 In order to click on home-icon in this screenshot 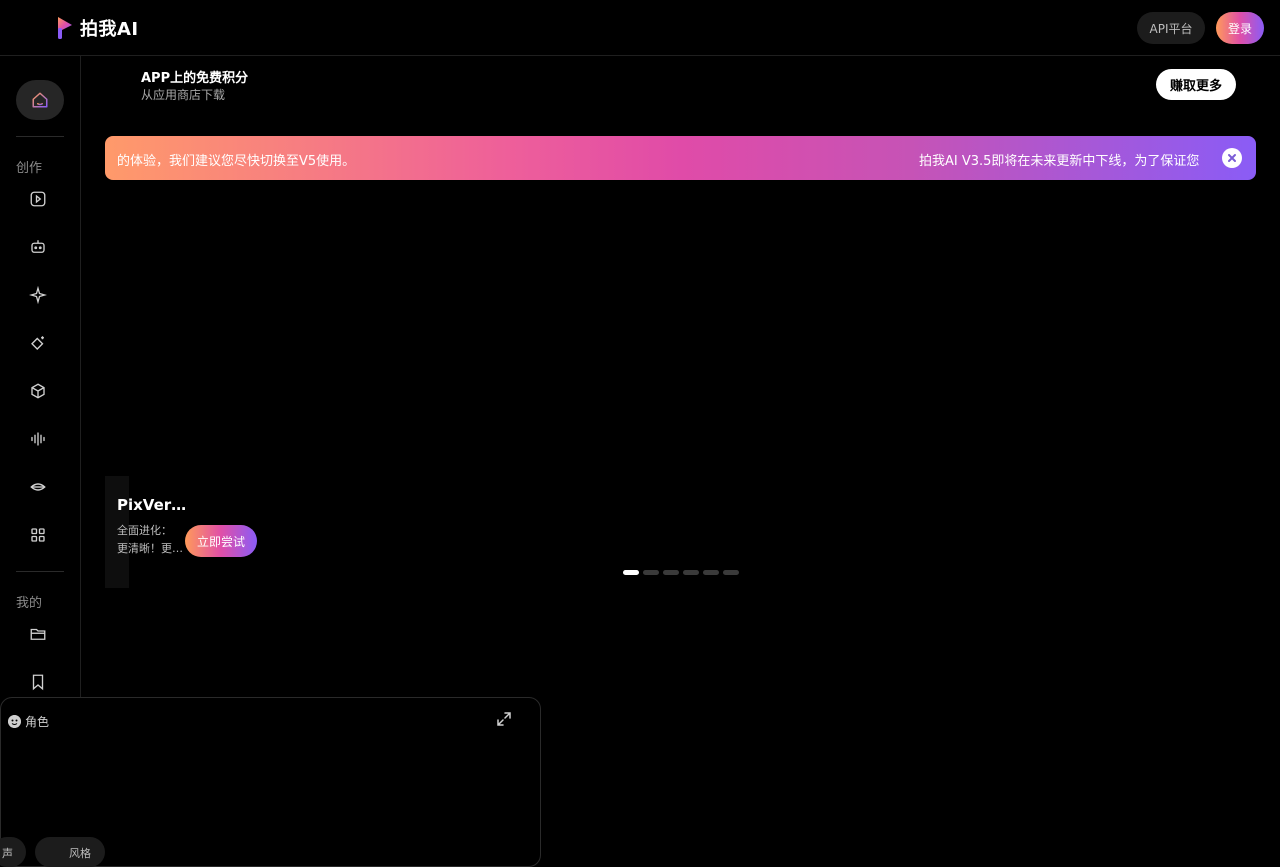, I will do `click(40, 100)`.